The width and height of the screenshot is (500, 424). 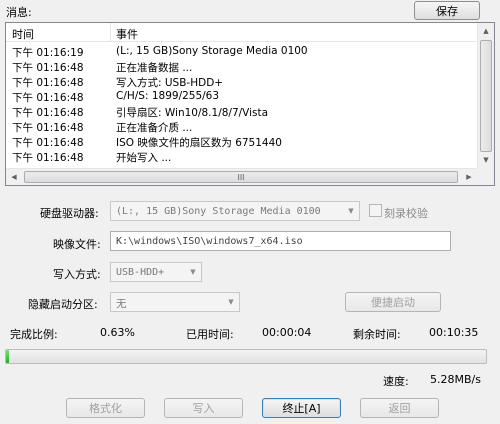 I want to click on log-row-event: ISO 映像文件的扇区数为 6751440, so click(x=199, y=143).